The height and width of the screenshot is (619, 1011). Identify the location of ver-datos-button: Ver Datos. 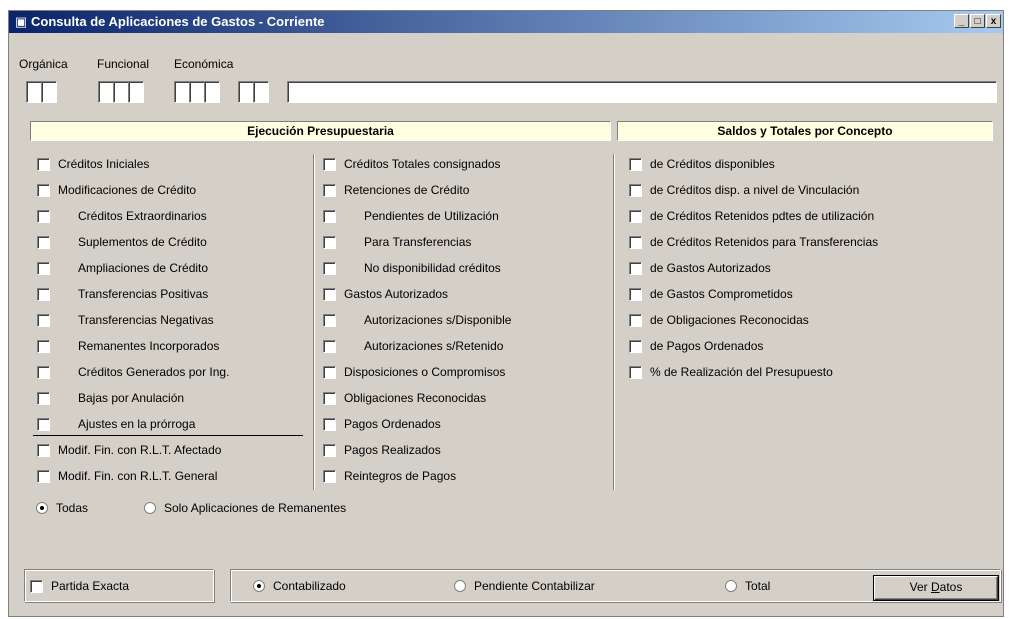
(936, 588).